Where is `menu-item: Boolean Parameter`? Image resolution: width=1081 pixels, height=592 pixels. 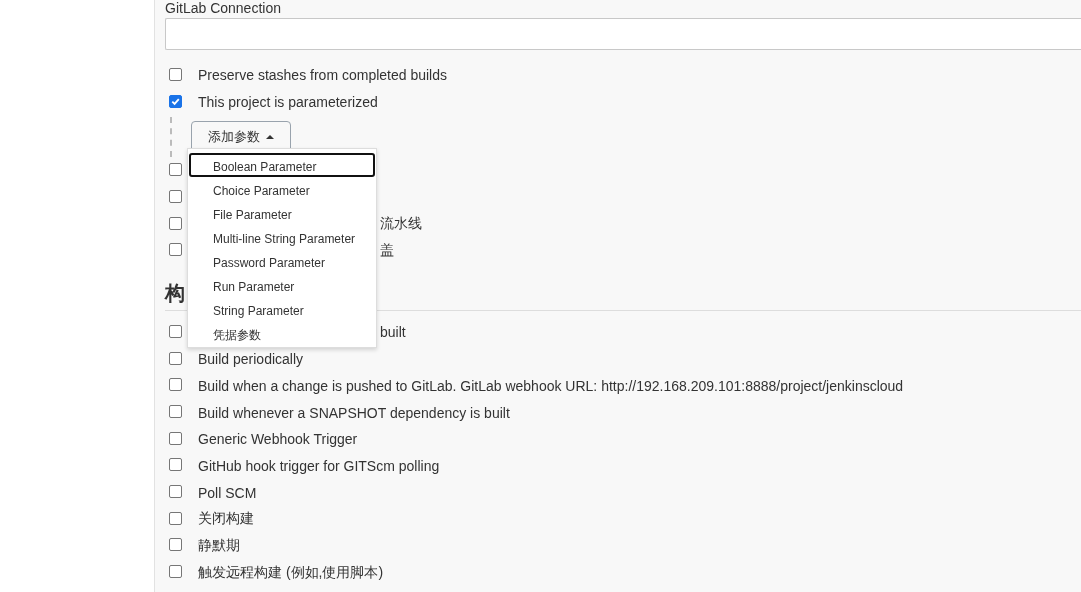
menu-item: Boolean Parameter is located at coordinates (282, 165).